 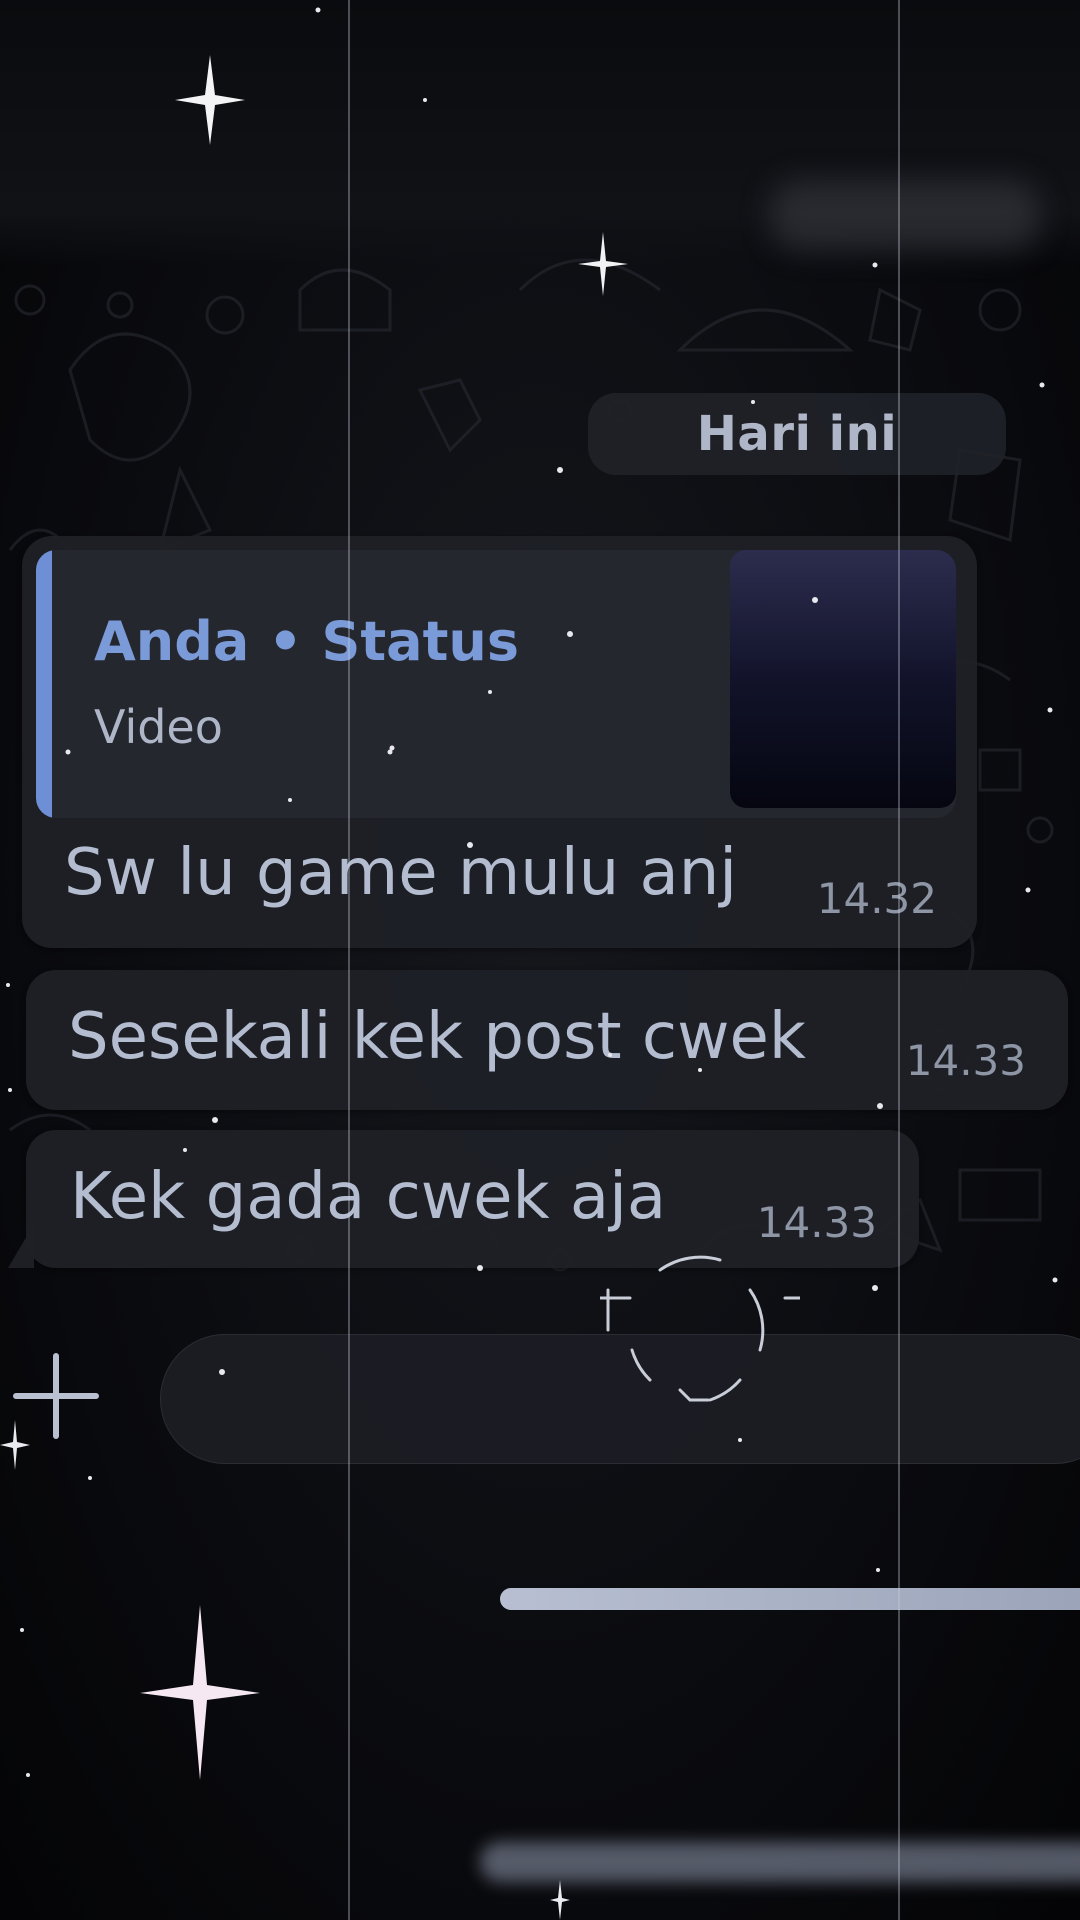 What do you see at coordinates (899, 960) in the screenshot?
I see `overlay-line-right` at bounding box center [899, 960].